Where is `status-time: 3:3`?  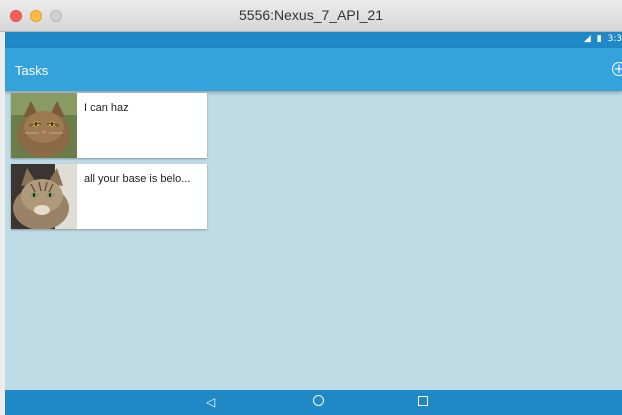
status-time: 3:3 is located at coordinates (614, 39).